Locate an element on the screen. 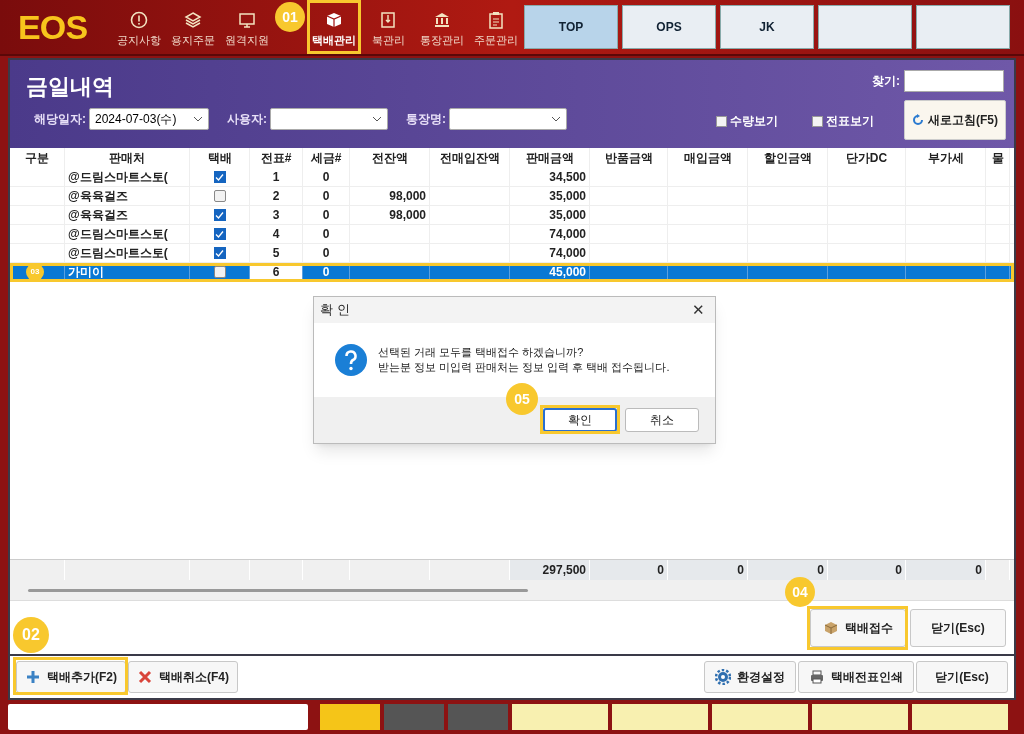  bank-icon is located at coordinates (442, 19).